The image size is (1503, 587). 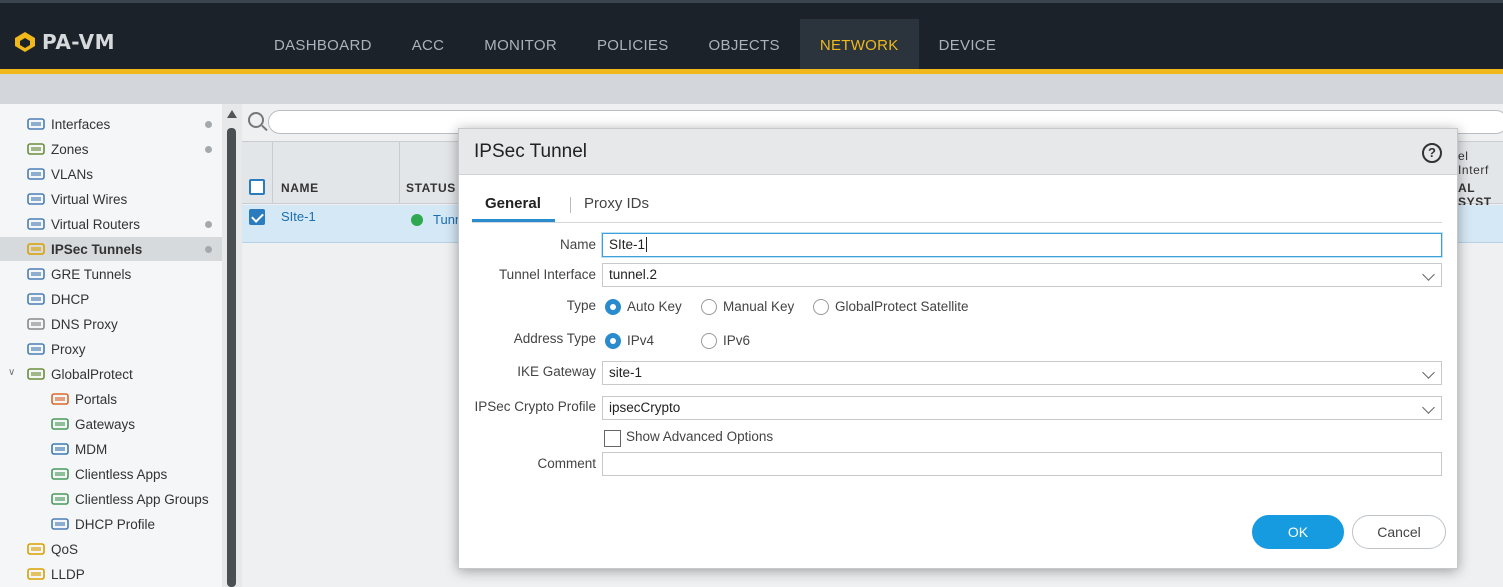 What do you see at coordinates (111, 274) in the screenshot?
I see `sidebar-item-gre-tunnels: GRE Tunnels` at bounding box center [111, 274].